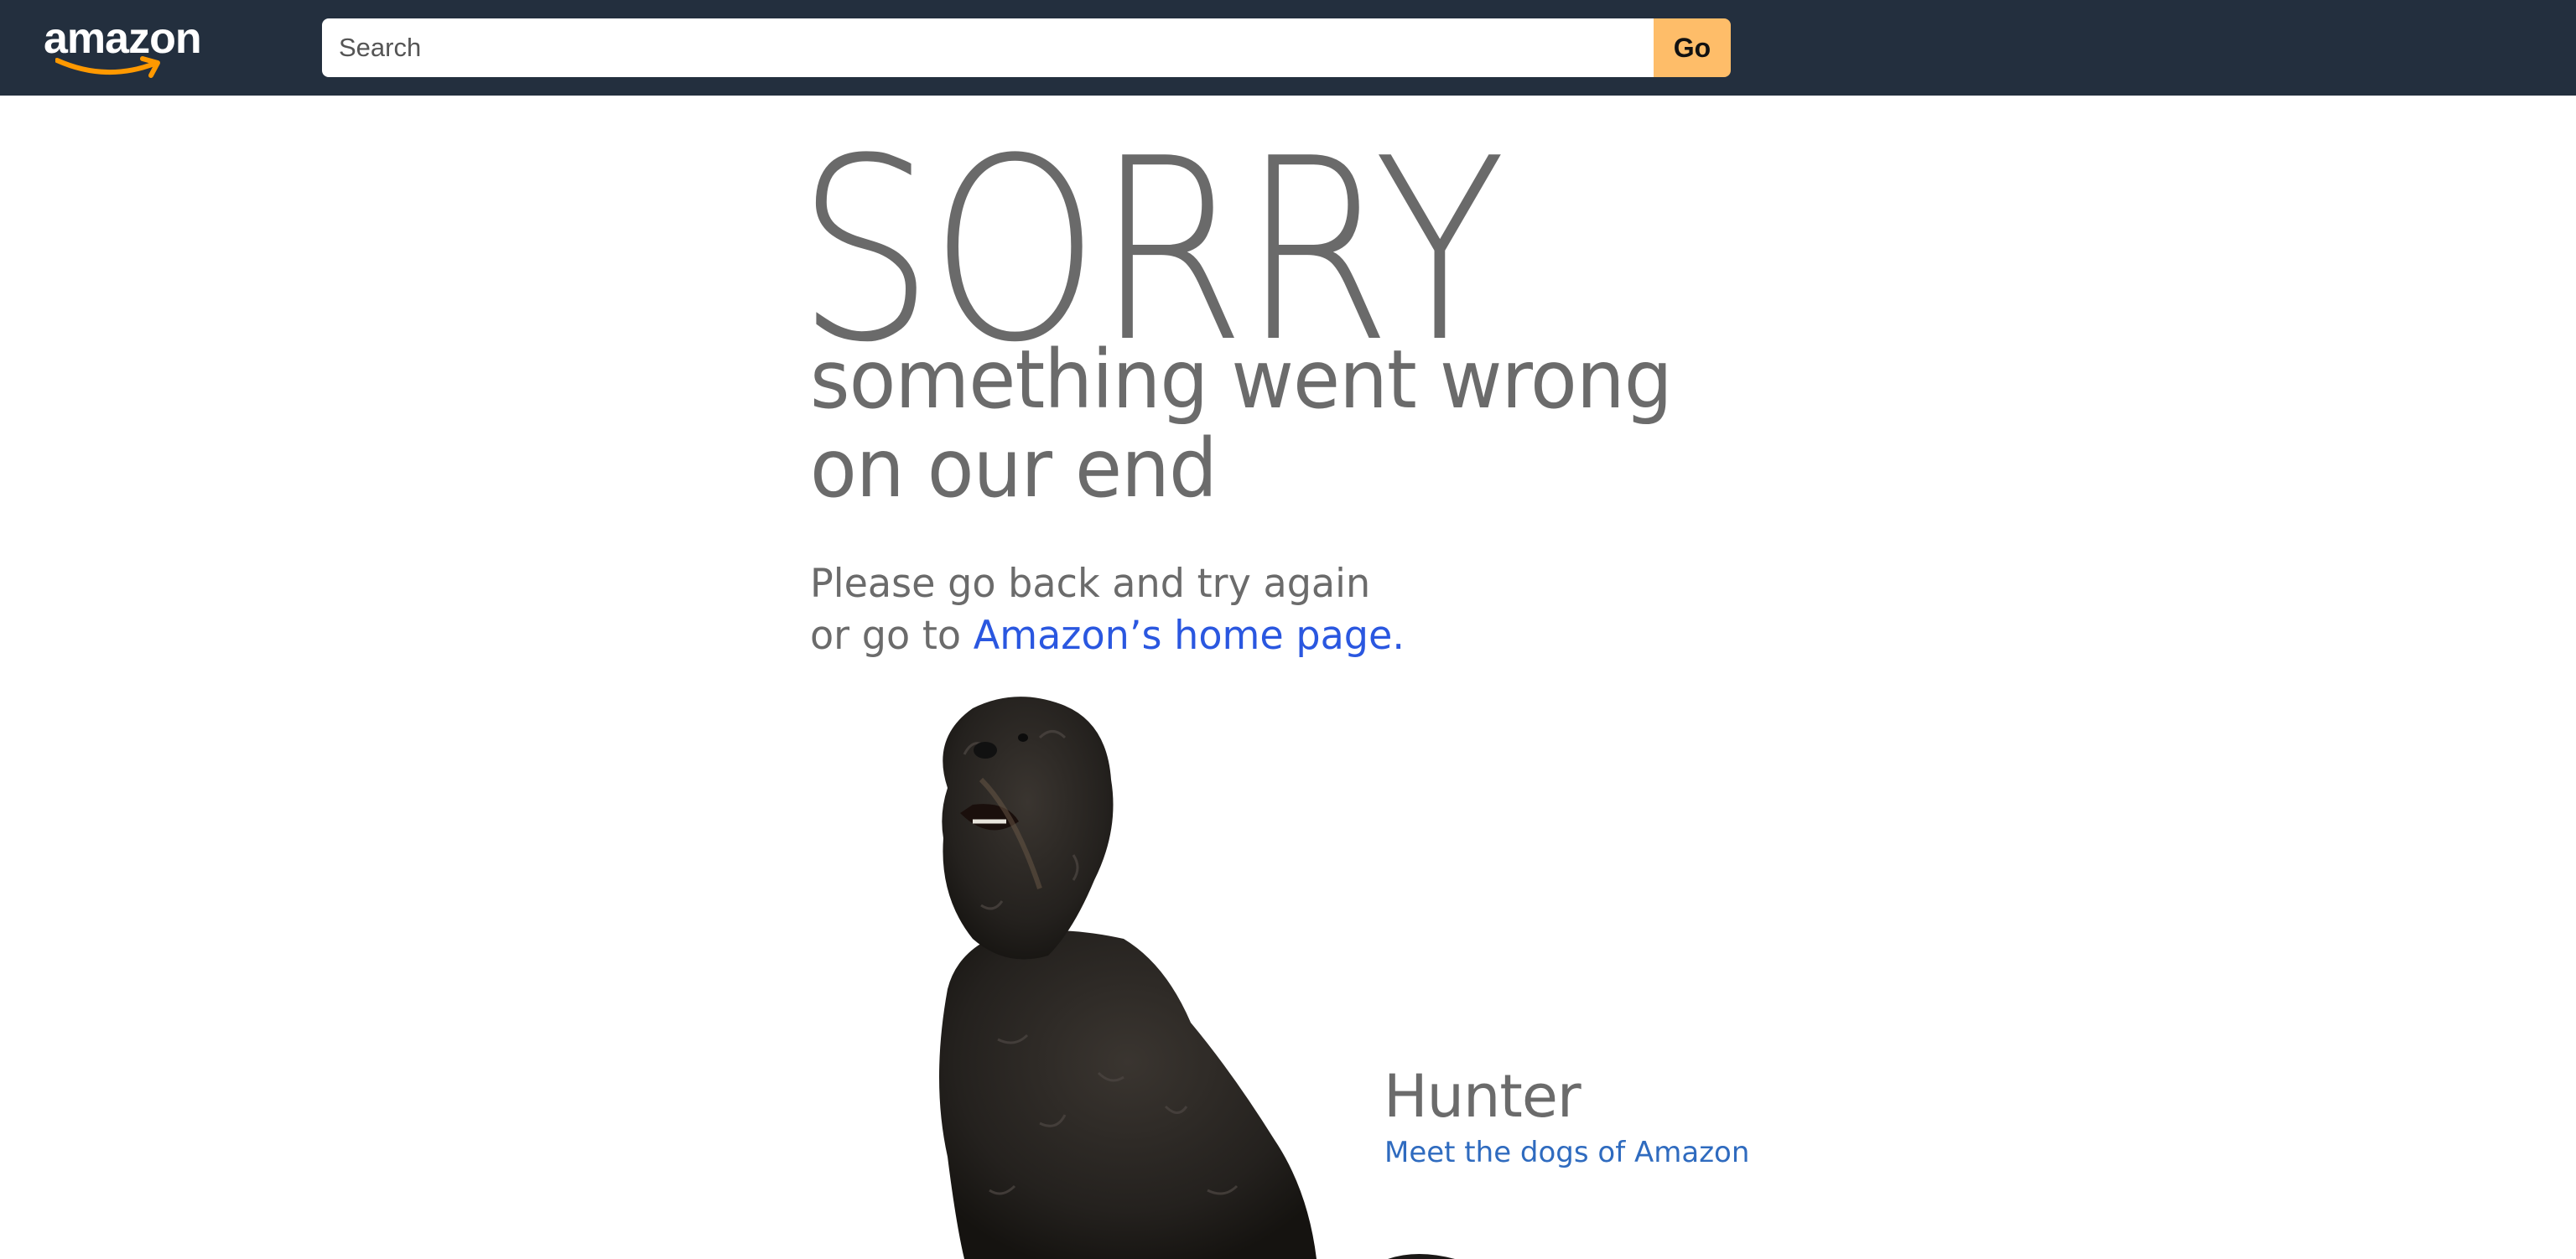  Describe the element at coordinates (1014, 469) in the screenshot. I see `error-subtitle-line-2: on our end` at that location.